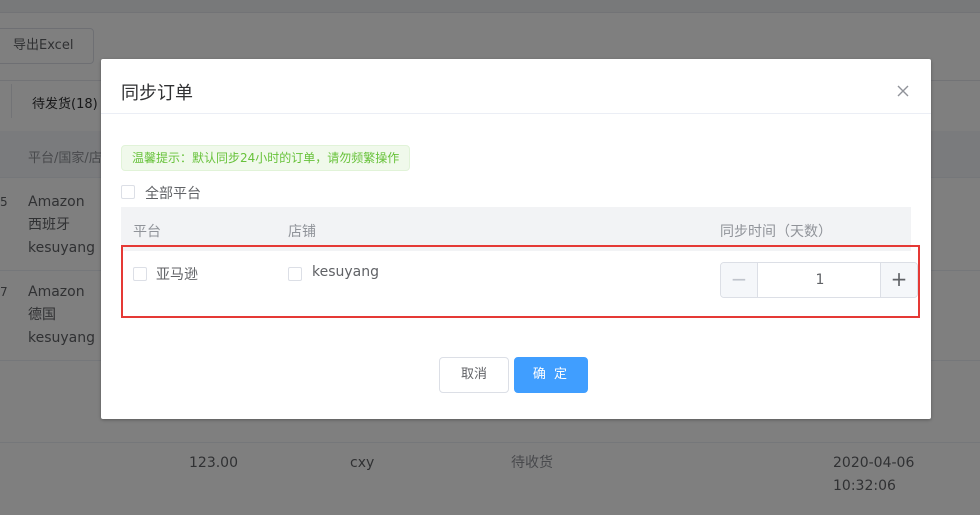 This screenshot has height=515, width=980. What do you see at coordinates (266, 158) in the screenshot?
I see `sync-tip-alert: 温馨提示：默认同步24小时的订单，请勿频繁操作` at bounding box center [266, 158].